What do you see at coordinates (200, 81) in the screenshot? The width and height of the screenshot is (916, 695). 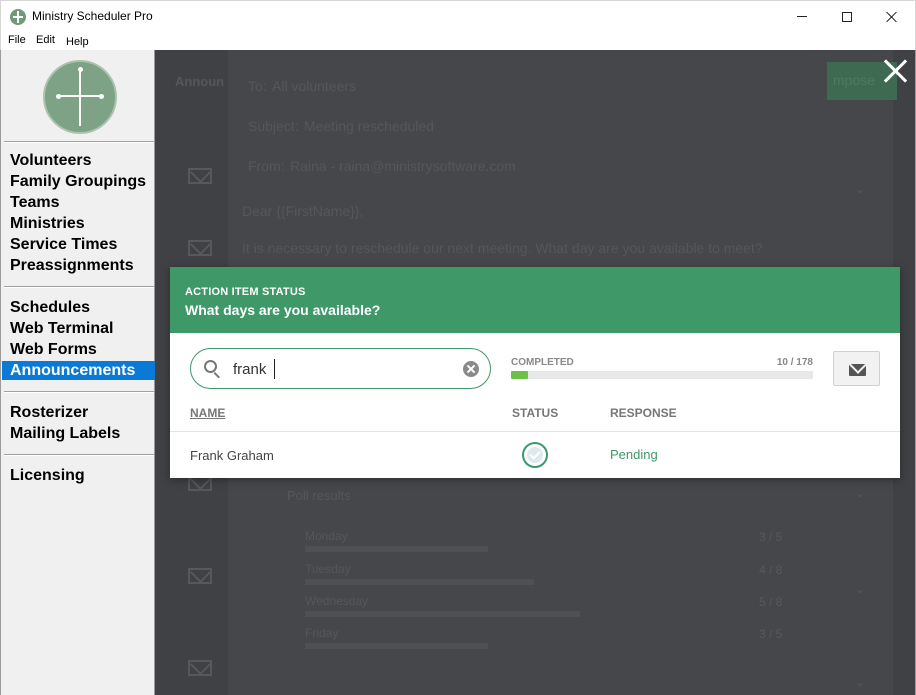 I see `announcements-tab: Announ` at bounding box center [200, 81].